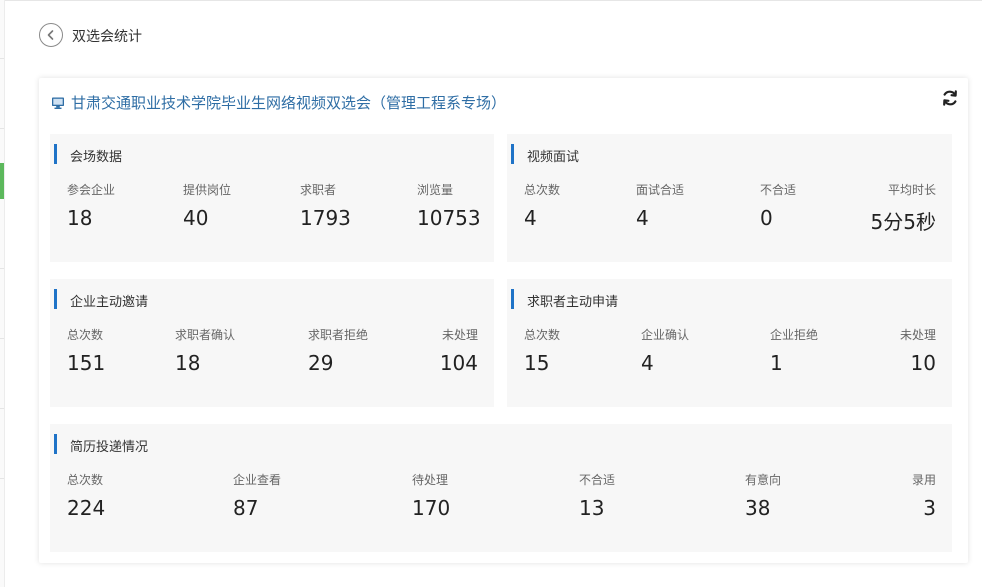 The width and height of the screenshot is (982, 587). I want to click on event-header: 甘肃交通职业技术学院毕业生网络视频双选会（管理工程系专场）, so click(278, 102).